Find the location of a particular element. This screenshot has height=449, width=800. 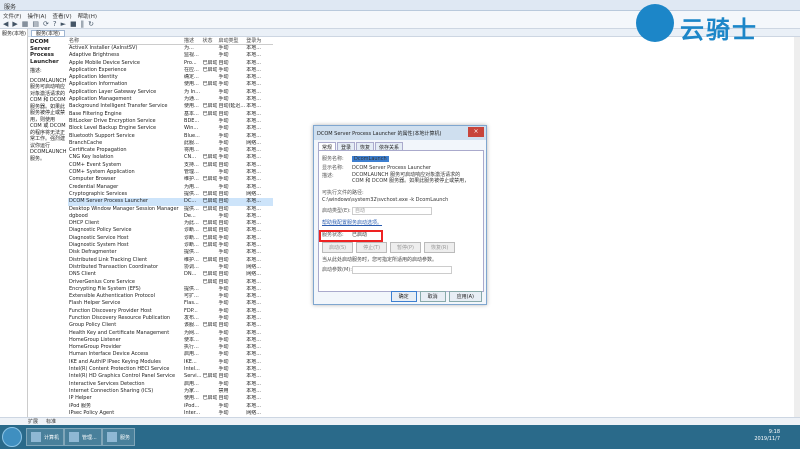

col-header-startup-type: 启动类型 is located at coordinates (231, 41).